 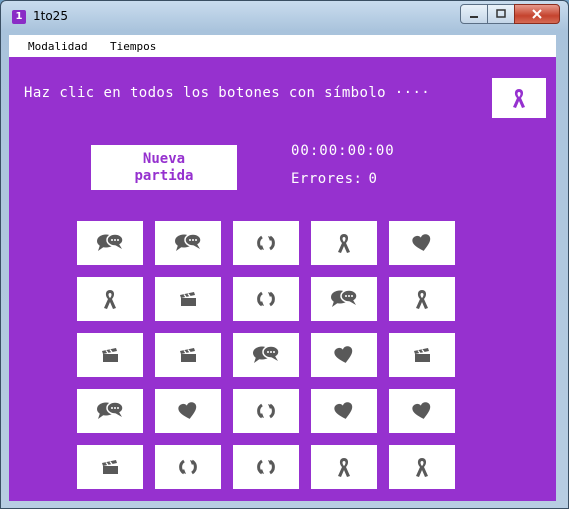 I want to click on maximize-button, so click(x=501, y=14).